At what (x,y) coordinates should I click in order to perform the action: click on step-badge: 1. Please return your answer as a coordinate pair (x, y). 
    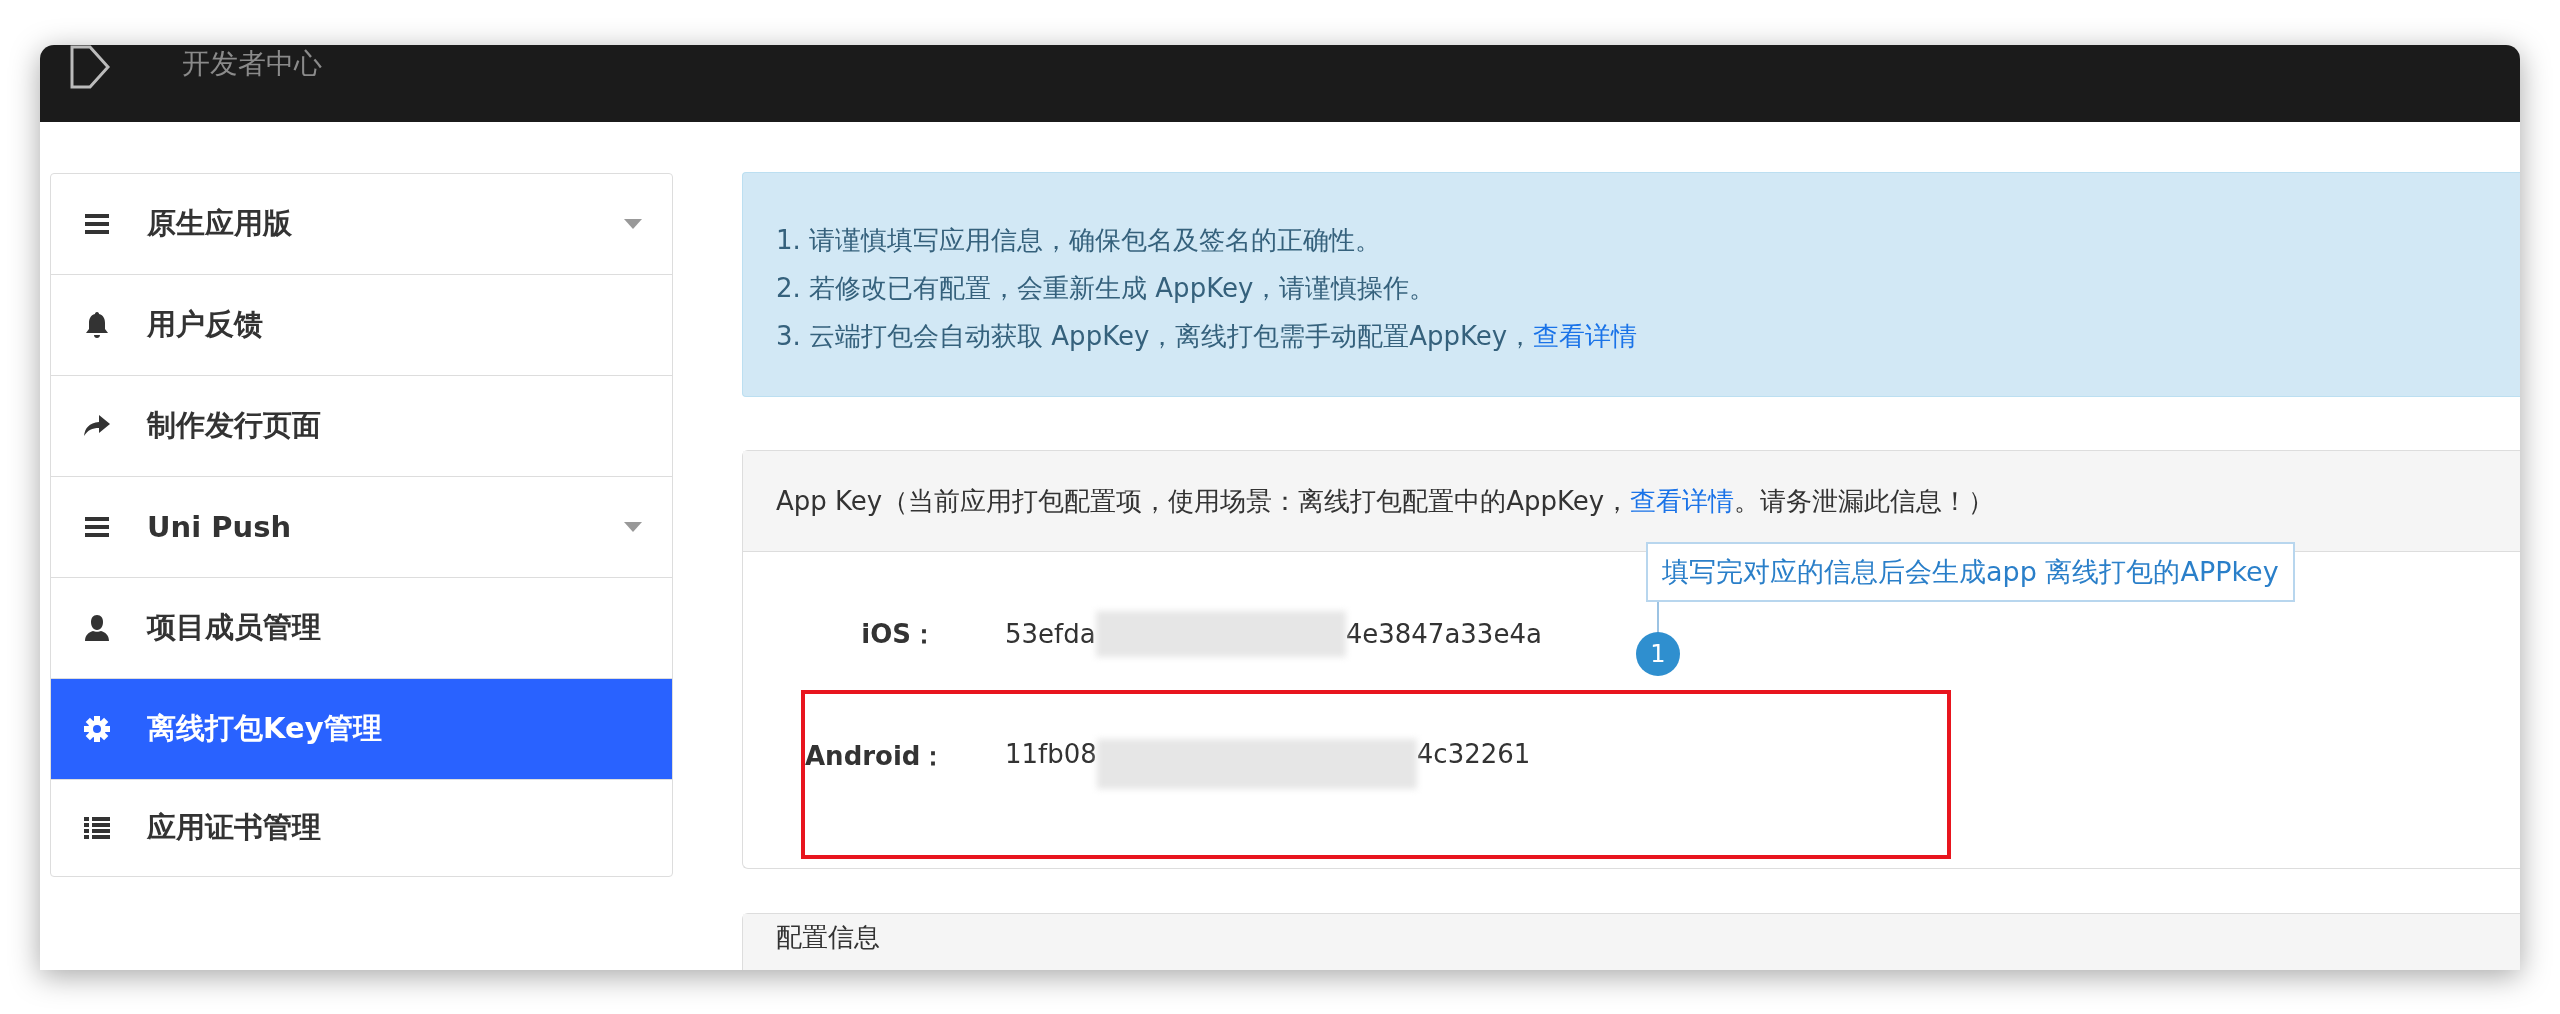
    Looking at the image, I should click on (1658, 654).